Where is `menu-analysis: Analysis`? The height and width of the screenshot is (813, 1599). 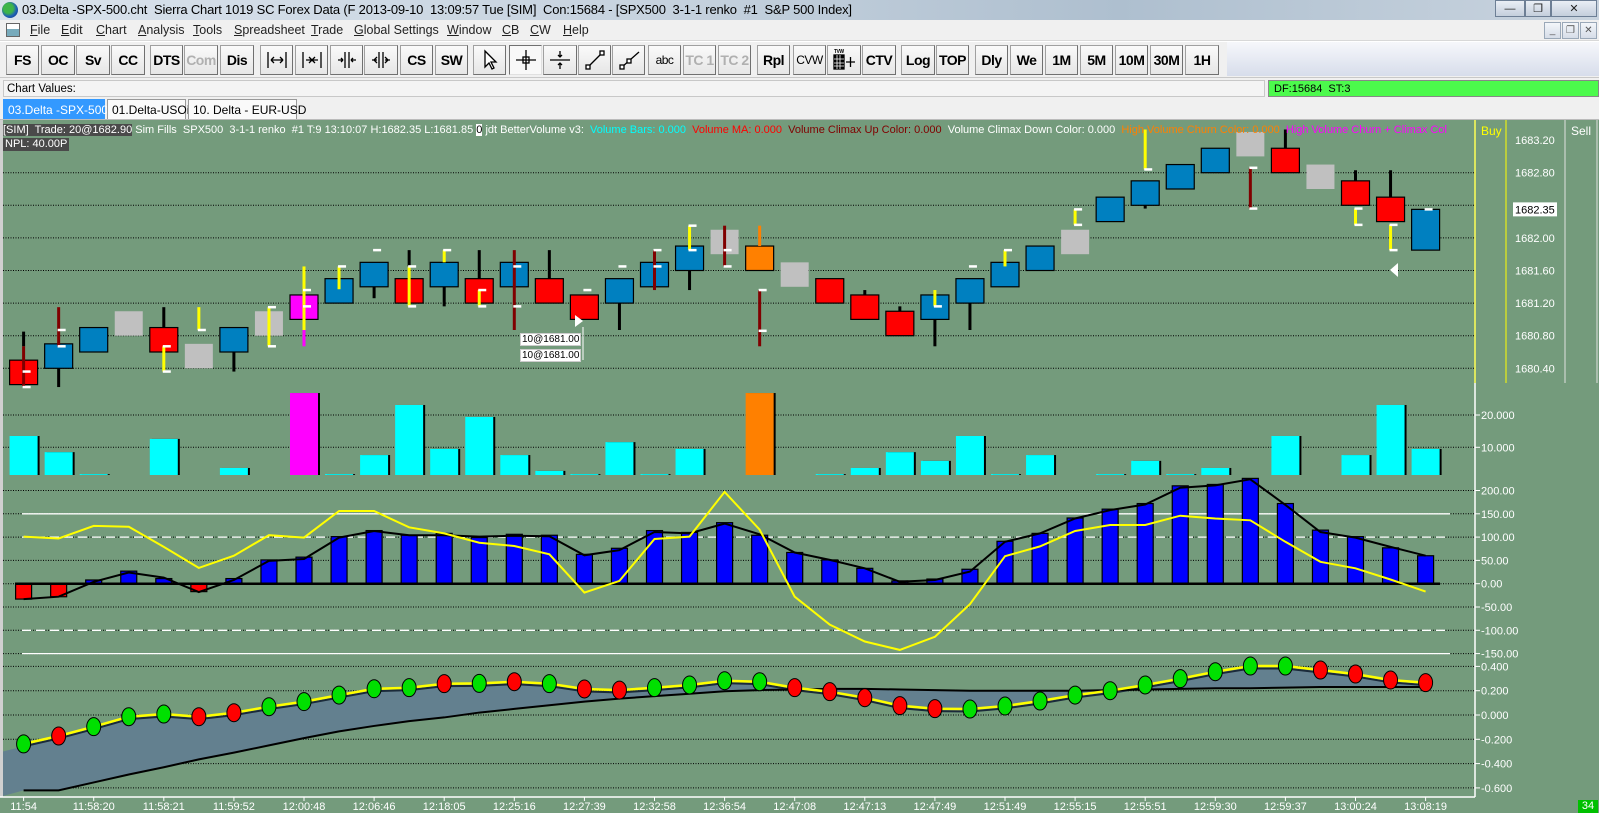
menu-analysis: Analysis is located at coordinates (161, 30).